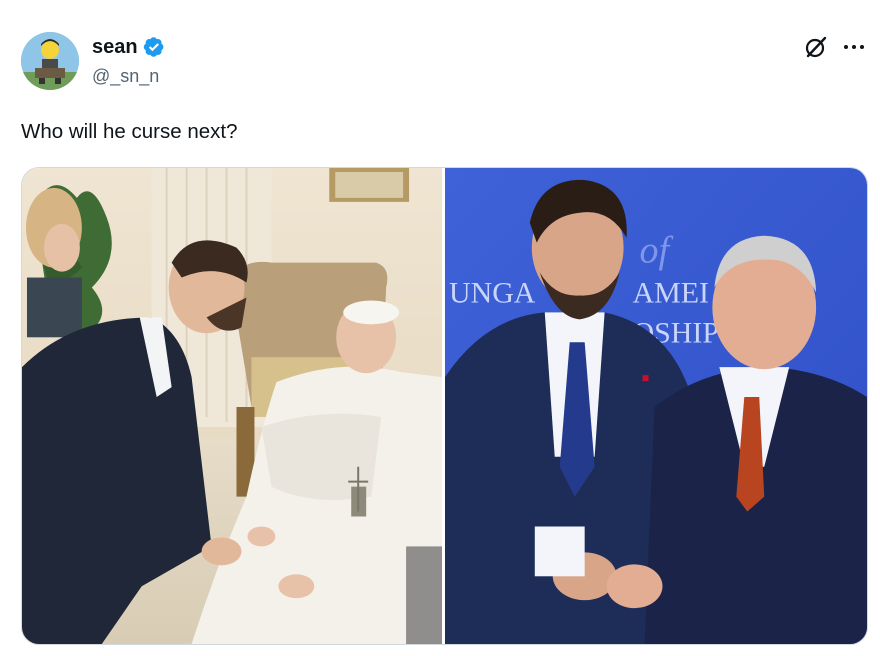 Image resolution: width=880 pixels, height=656 pixels. I want to click on more-icon, so click(854, 47).